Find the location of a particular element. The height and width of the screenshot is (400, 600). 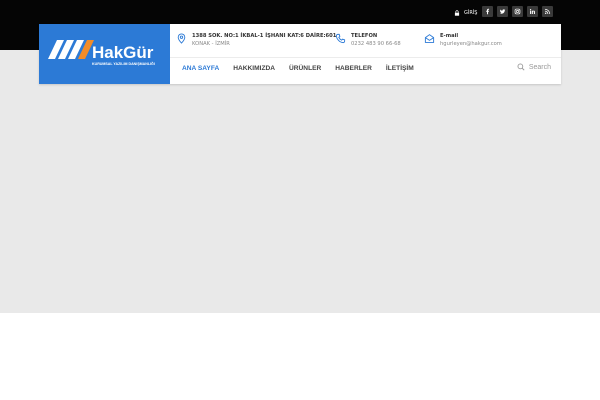

phone-title: TELEFON is located at coordinates (364, 36).